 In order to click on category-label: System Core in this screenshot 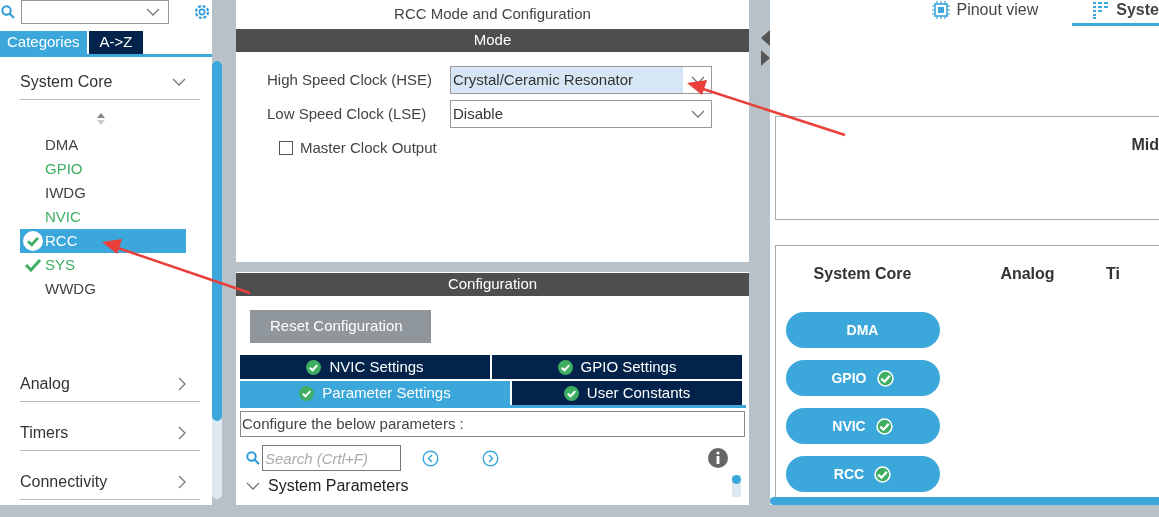, I will do `click(66, 82)`.